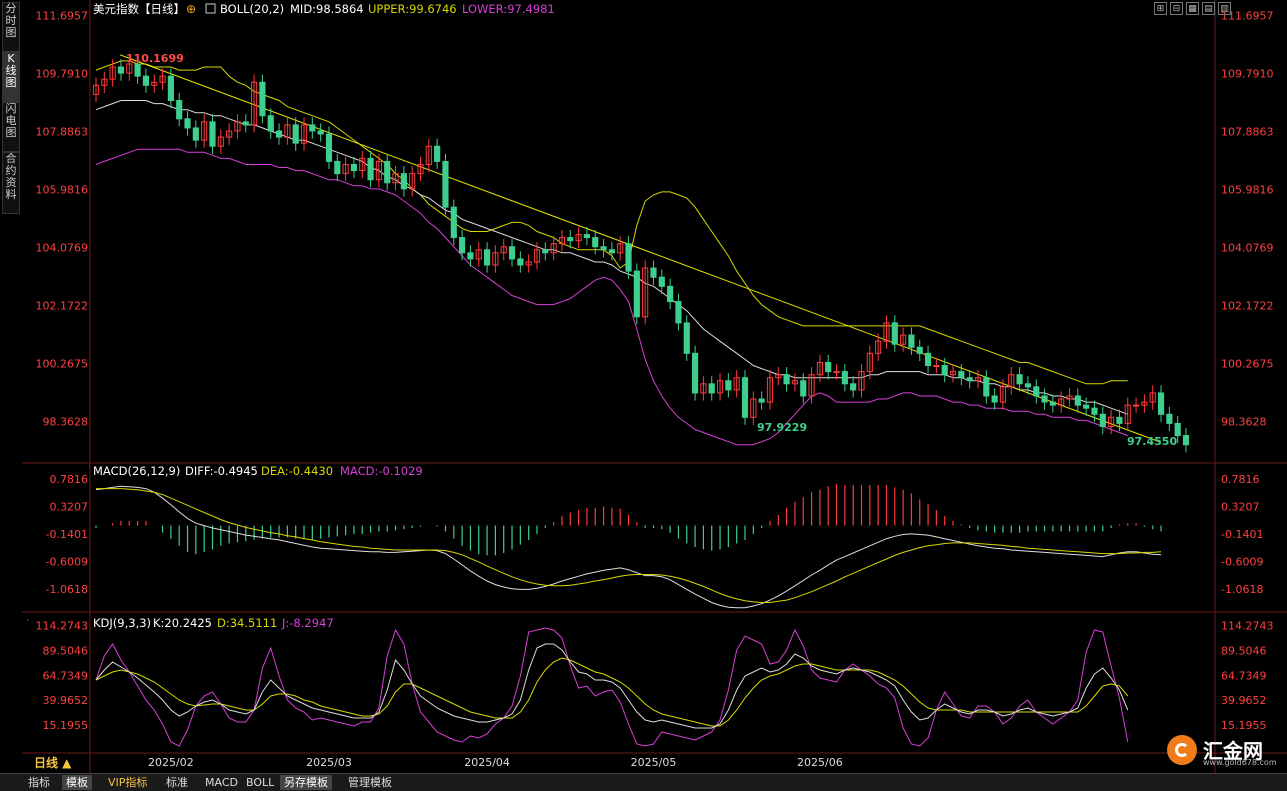 The width and height of the screenshot is (1287, 791). I want to click on kdj-plot, so click(612, 687).